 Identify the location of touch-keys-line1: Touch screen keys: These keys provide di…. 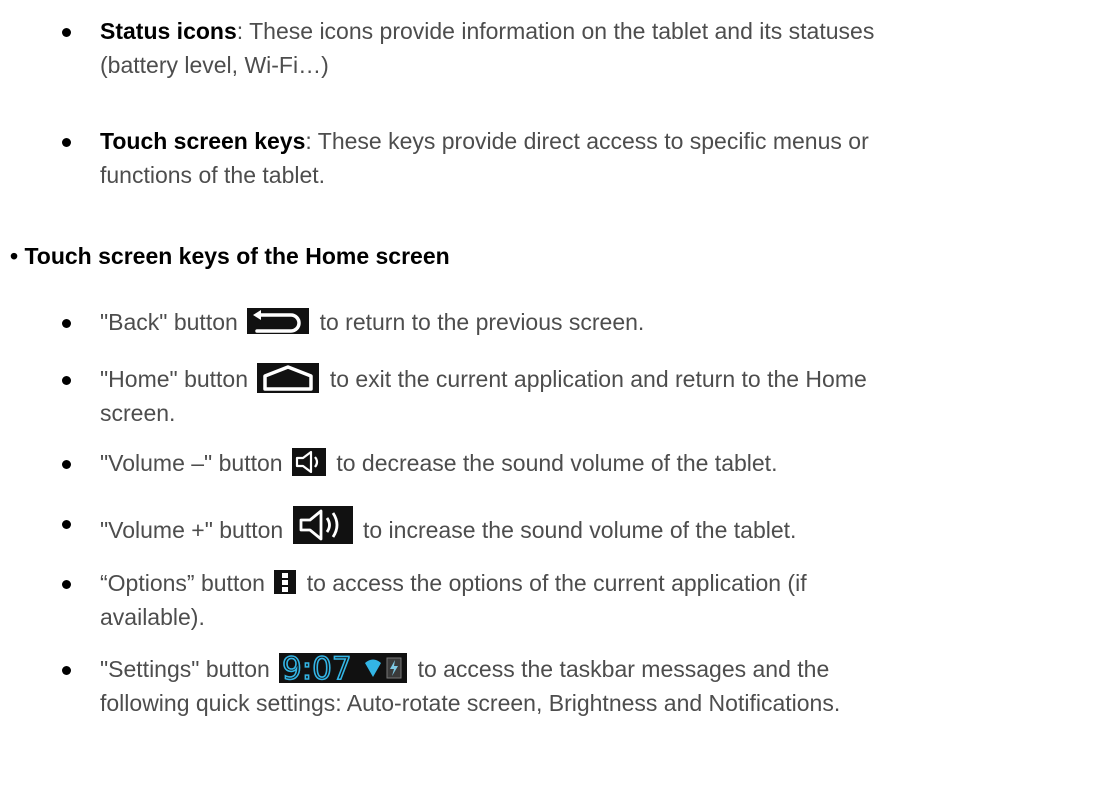
(605, 141).